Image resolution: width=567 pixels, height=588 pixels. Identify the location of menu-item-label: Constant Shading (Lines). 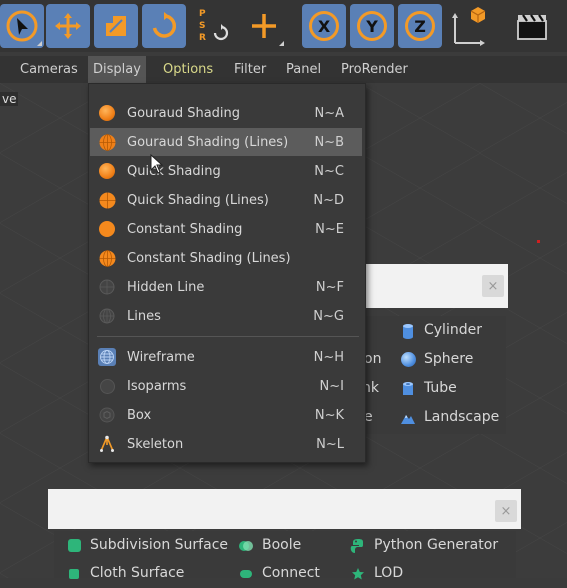
(209, 258).